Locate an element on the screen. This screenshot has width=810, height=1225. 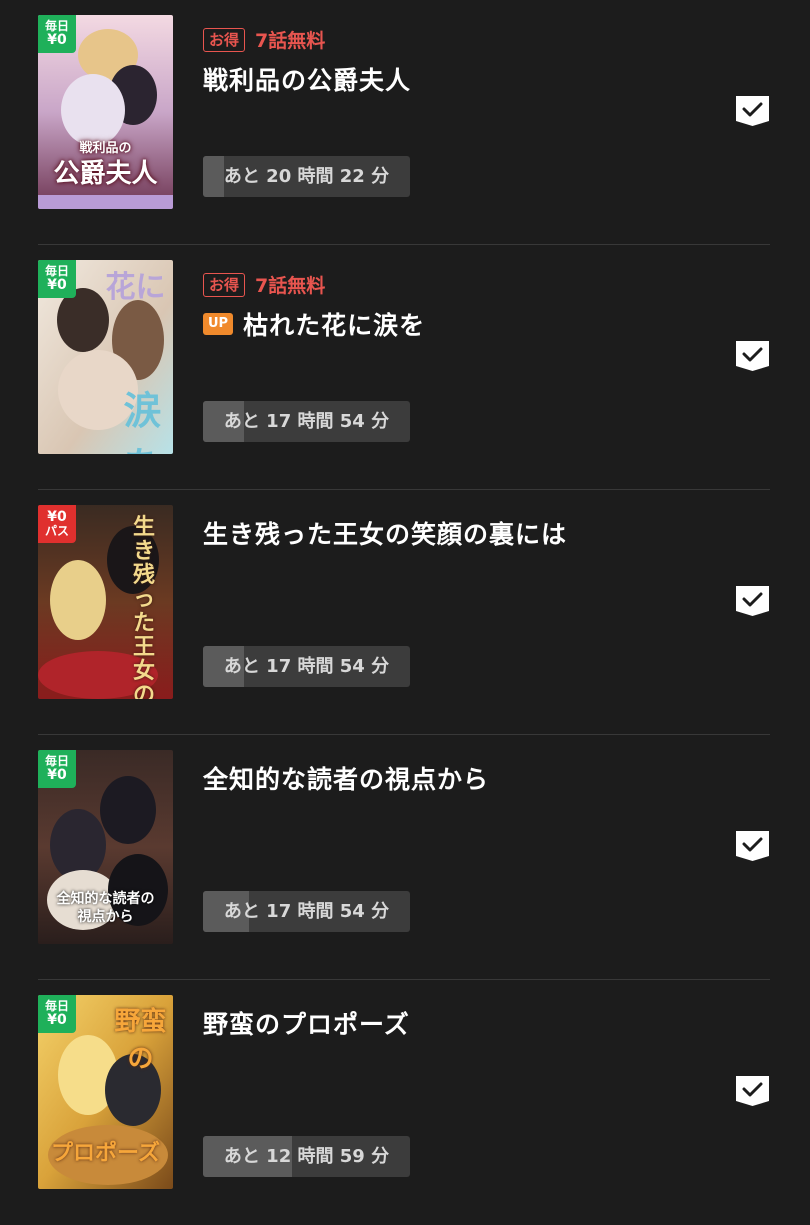
cover-thumbnail: 野蛮の プロポーズ 毎日 ¥0 is located at coordinates (105, 1092).